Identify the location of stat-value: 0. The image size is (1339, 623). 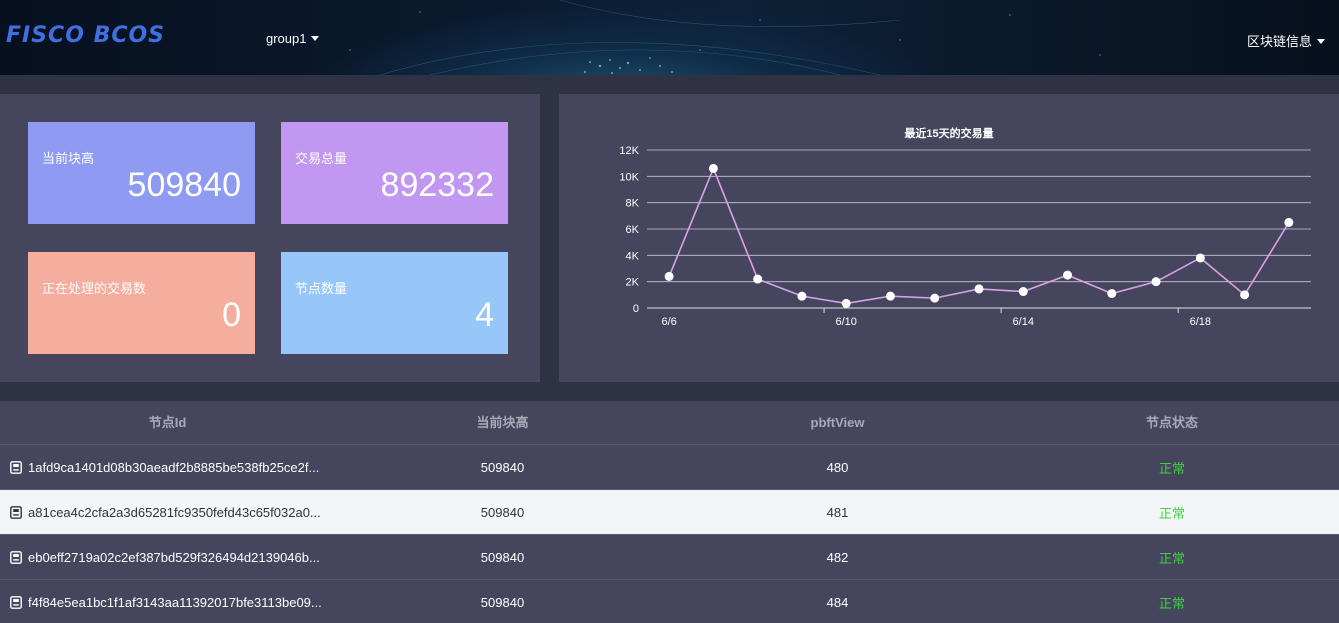
(231, 315).